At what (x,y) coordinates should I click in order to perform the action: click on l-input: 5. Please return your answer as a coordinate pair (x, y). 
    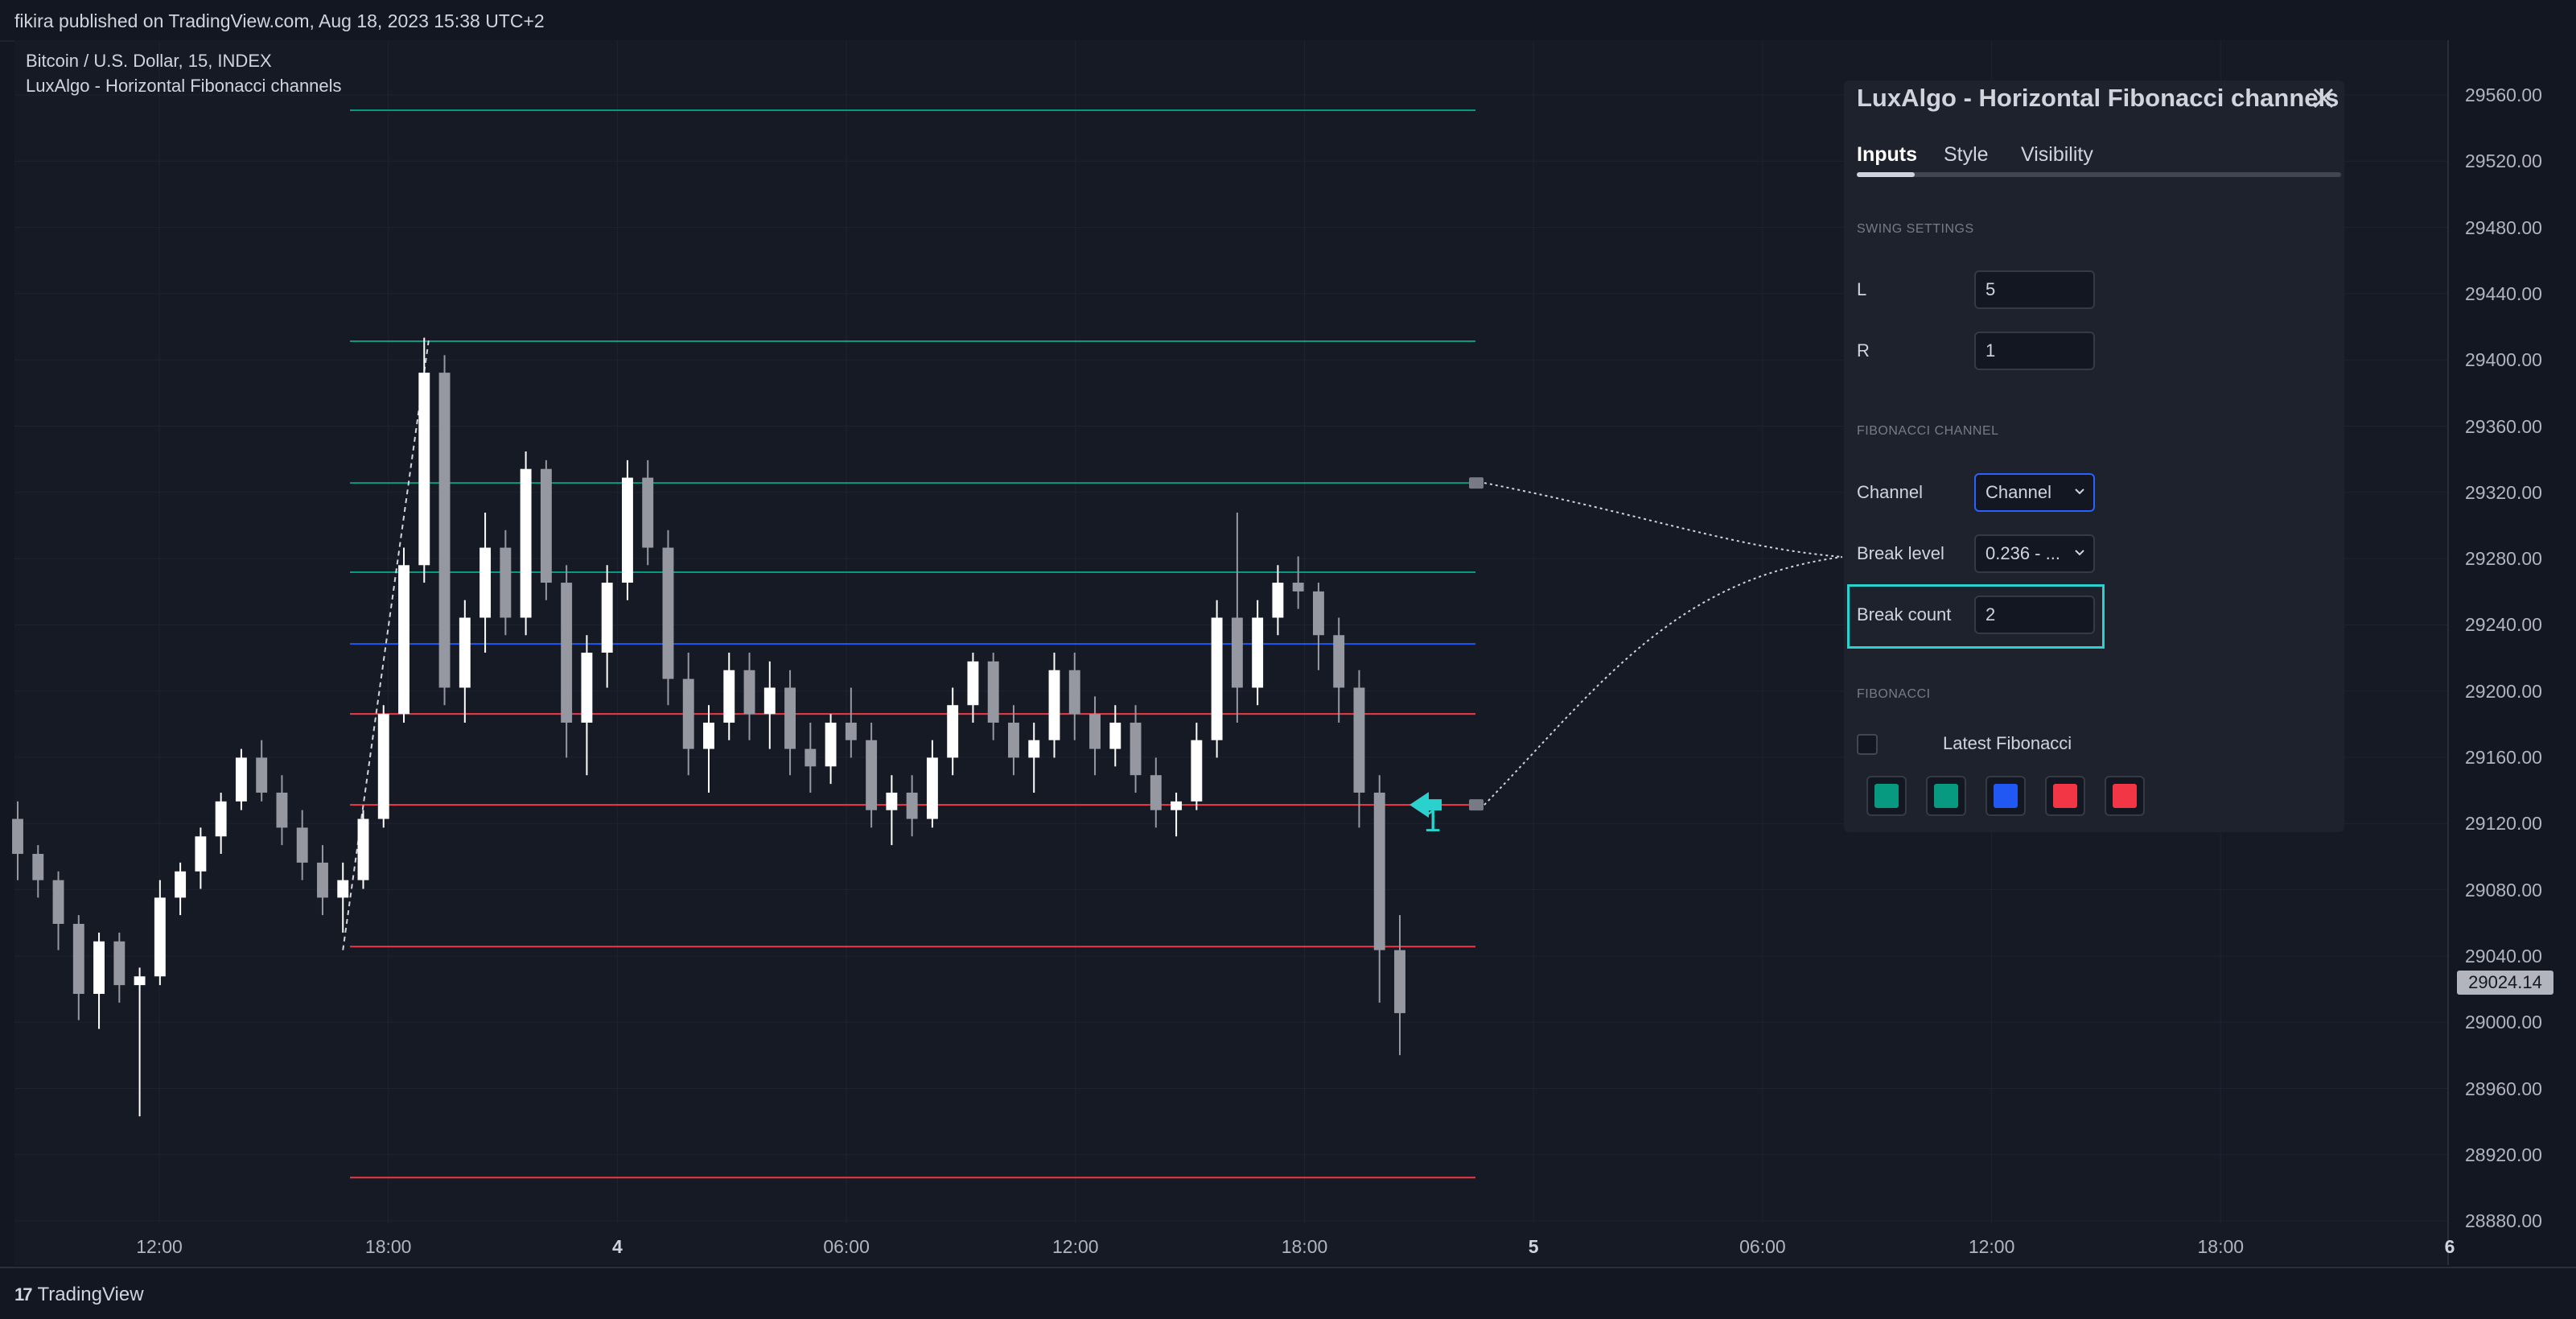
    Looking at the image, I should click on (2034, 289).